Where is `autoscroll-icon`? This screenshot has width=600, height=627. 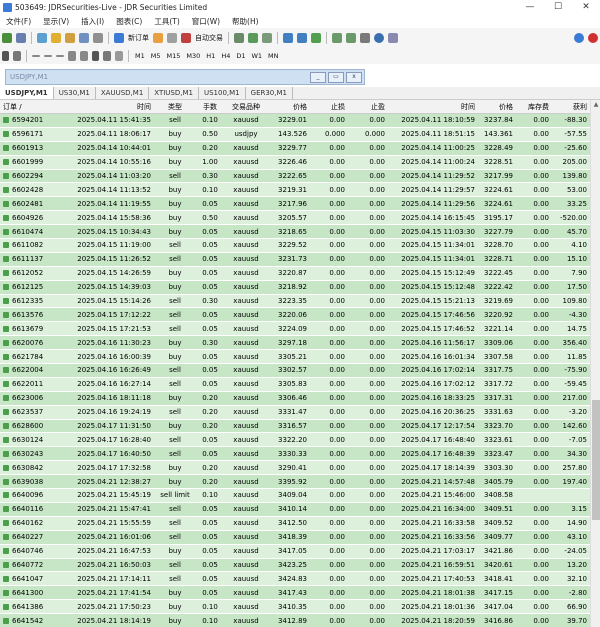 autoscroll-icon is located at coordinates (337, 38).